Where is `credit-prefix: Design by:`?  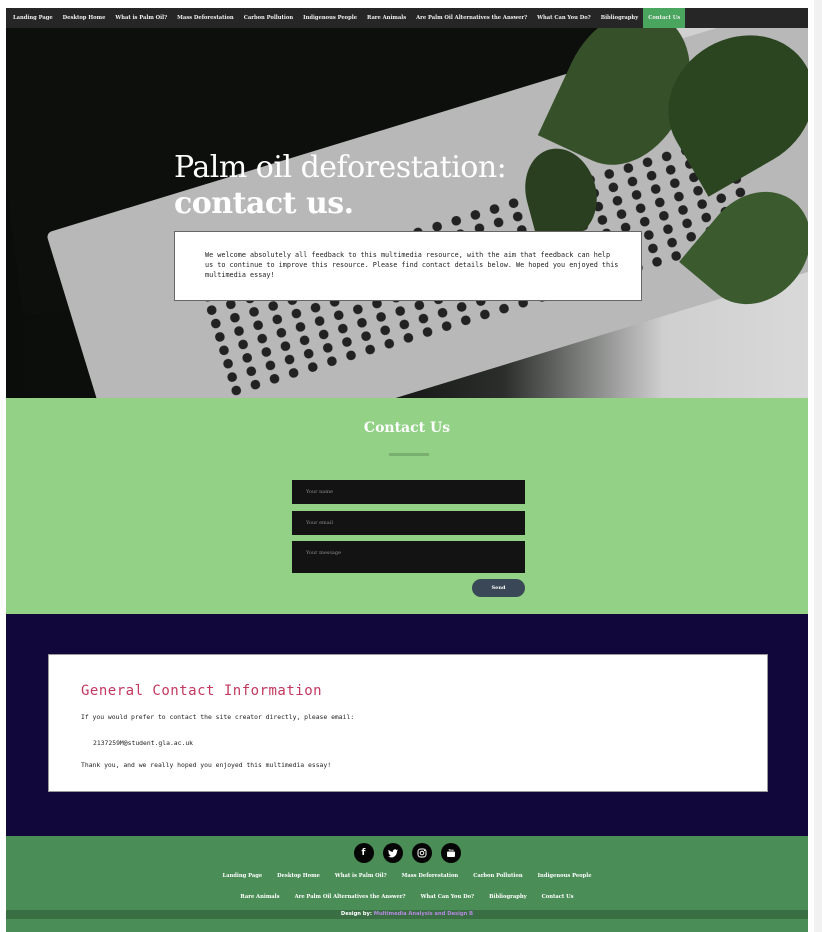 credit-prefix: Design by: is located at coordinates (356, 914).